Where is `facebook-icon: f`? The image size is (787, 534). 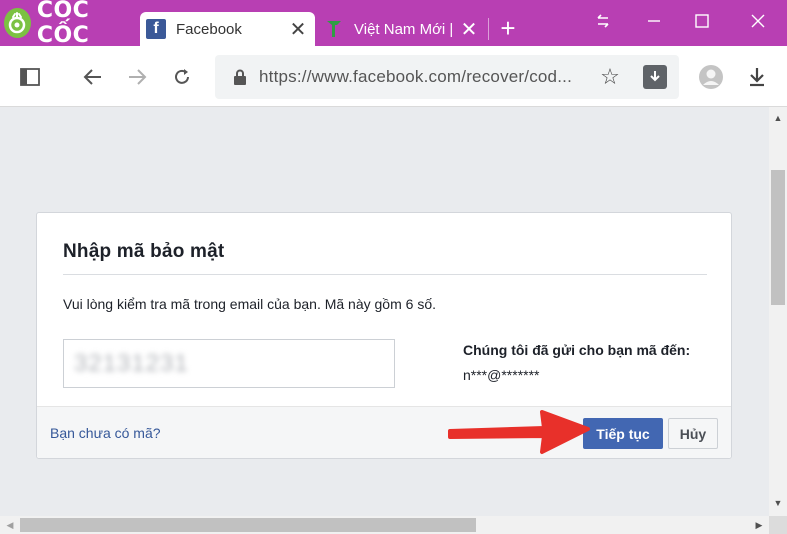 facebook-icon: f is located at coordinates (156, 29).